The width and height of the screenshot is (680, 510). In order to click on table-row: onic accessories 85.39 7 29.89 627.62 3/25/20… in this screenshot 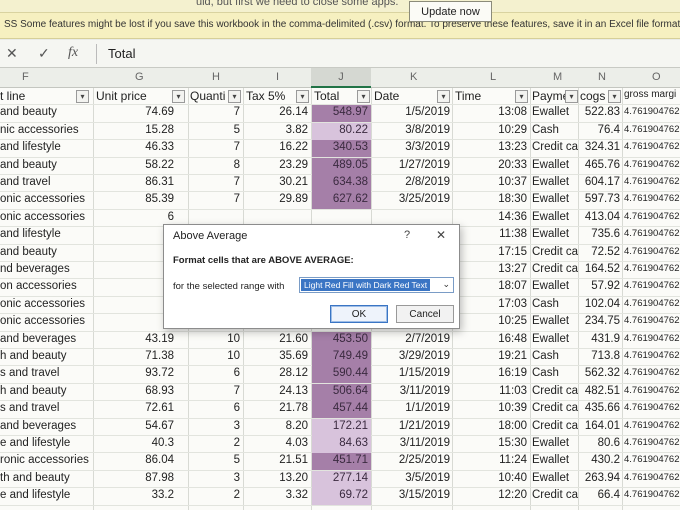, I will do `click(340, 201)`.